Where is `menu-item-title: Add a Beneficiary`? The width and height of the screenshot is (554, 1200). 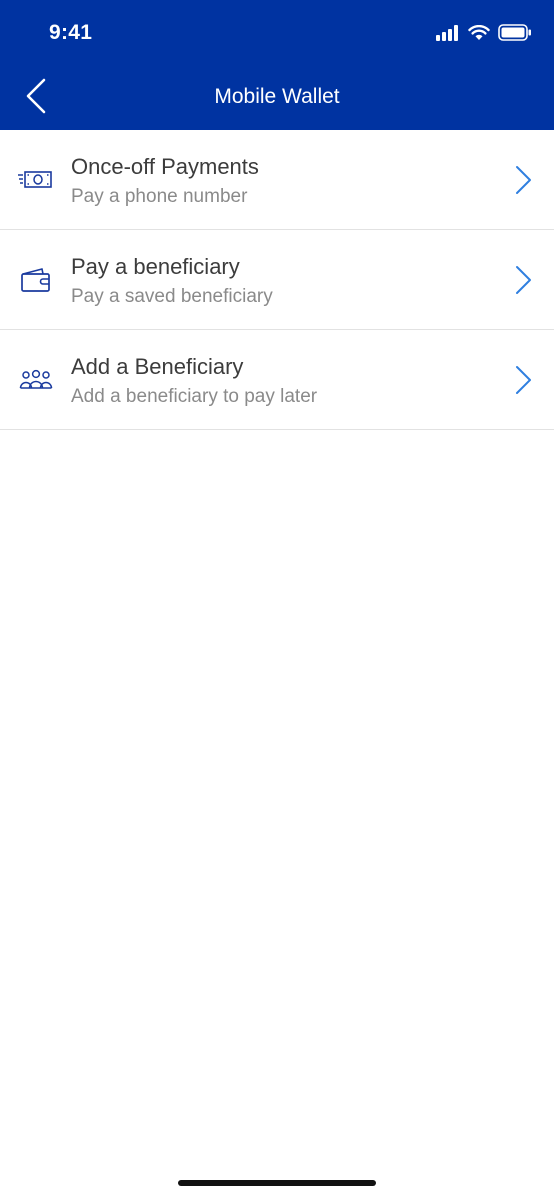 menu-item-title: Add a Beneficiary is located at coordinates (157, 366).